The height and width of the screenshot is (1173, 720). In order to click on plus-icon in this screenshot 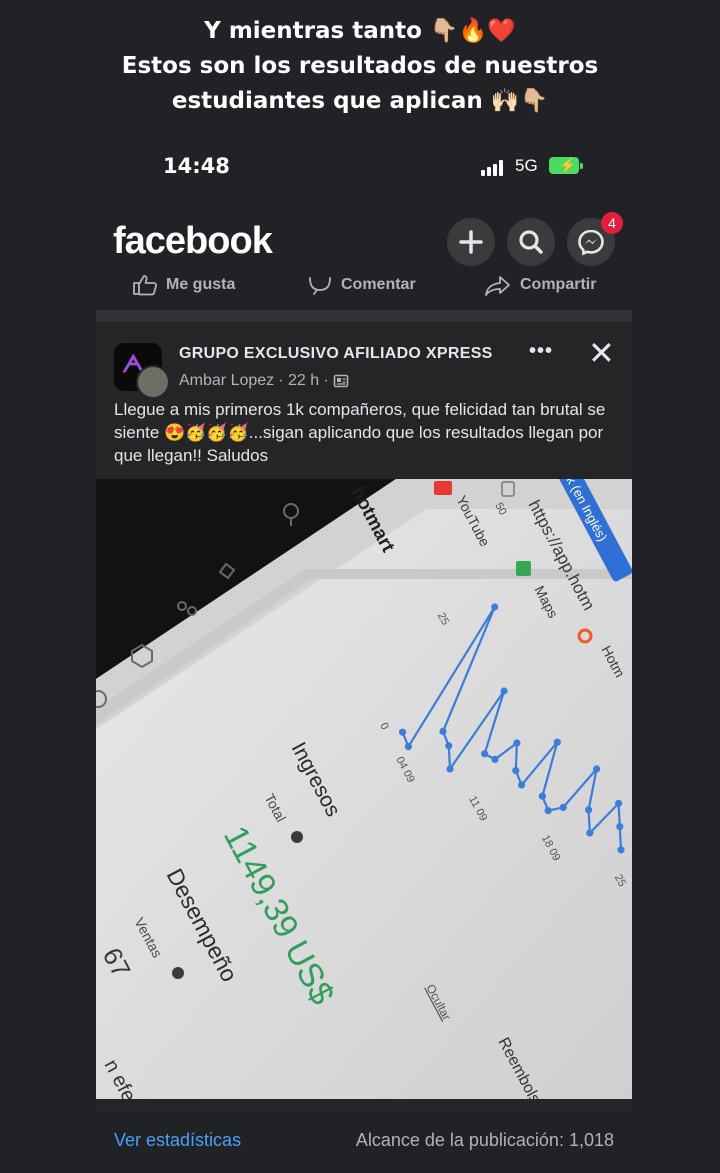, I will do `click(471, 242)`.